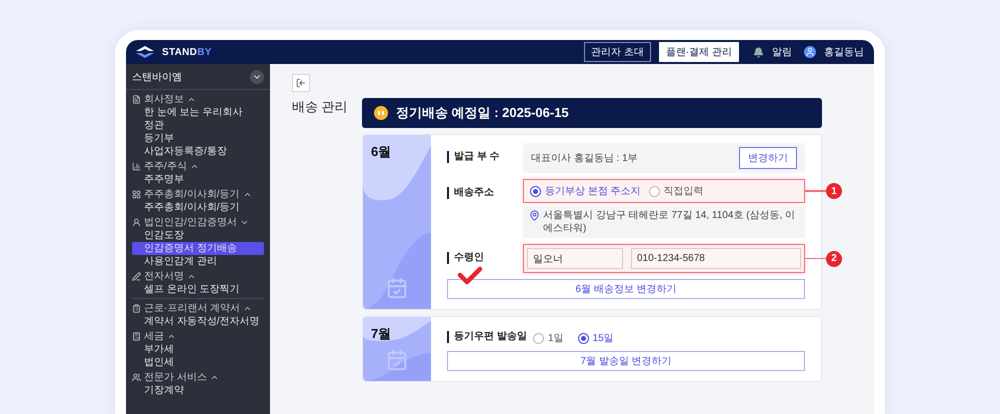 The width and height of the screenshot is (1000, 414). What do you see at coordinates (548, 338) in the screenshot?
I see `radio-option: 1일` at bounding box center [548, 338].